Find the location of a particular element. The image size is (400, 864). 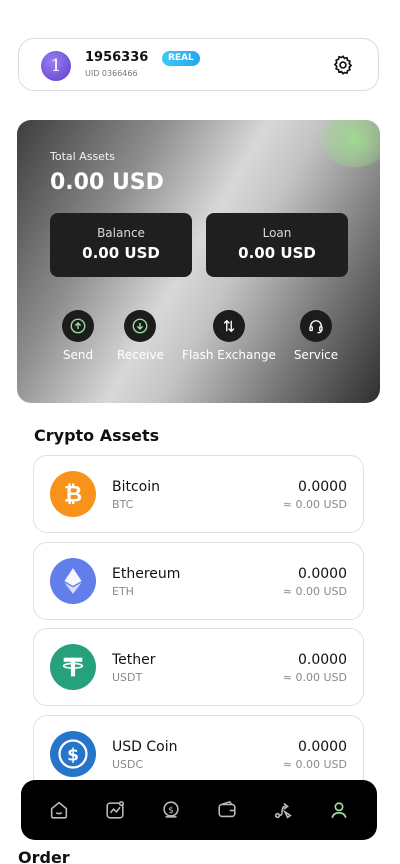

home-icon is located at coordinates (59, 810).